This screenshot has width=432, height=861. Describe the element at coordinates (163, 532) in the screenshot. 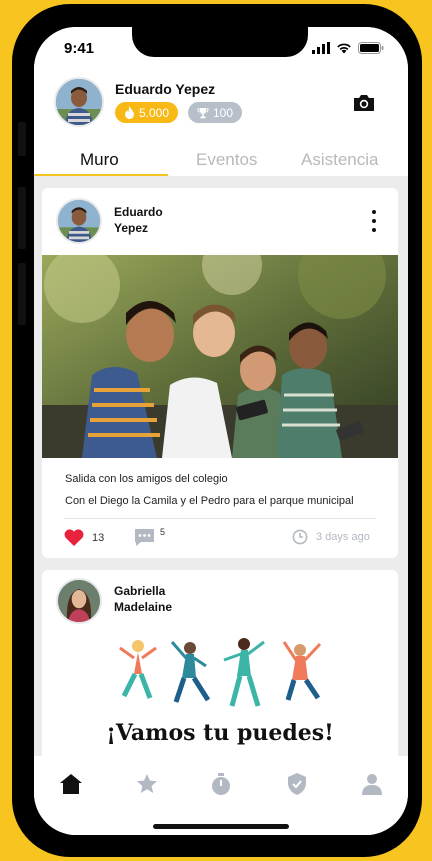

I see `comments-count: 5` at that location.